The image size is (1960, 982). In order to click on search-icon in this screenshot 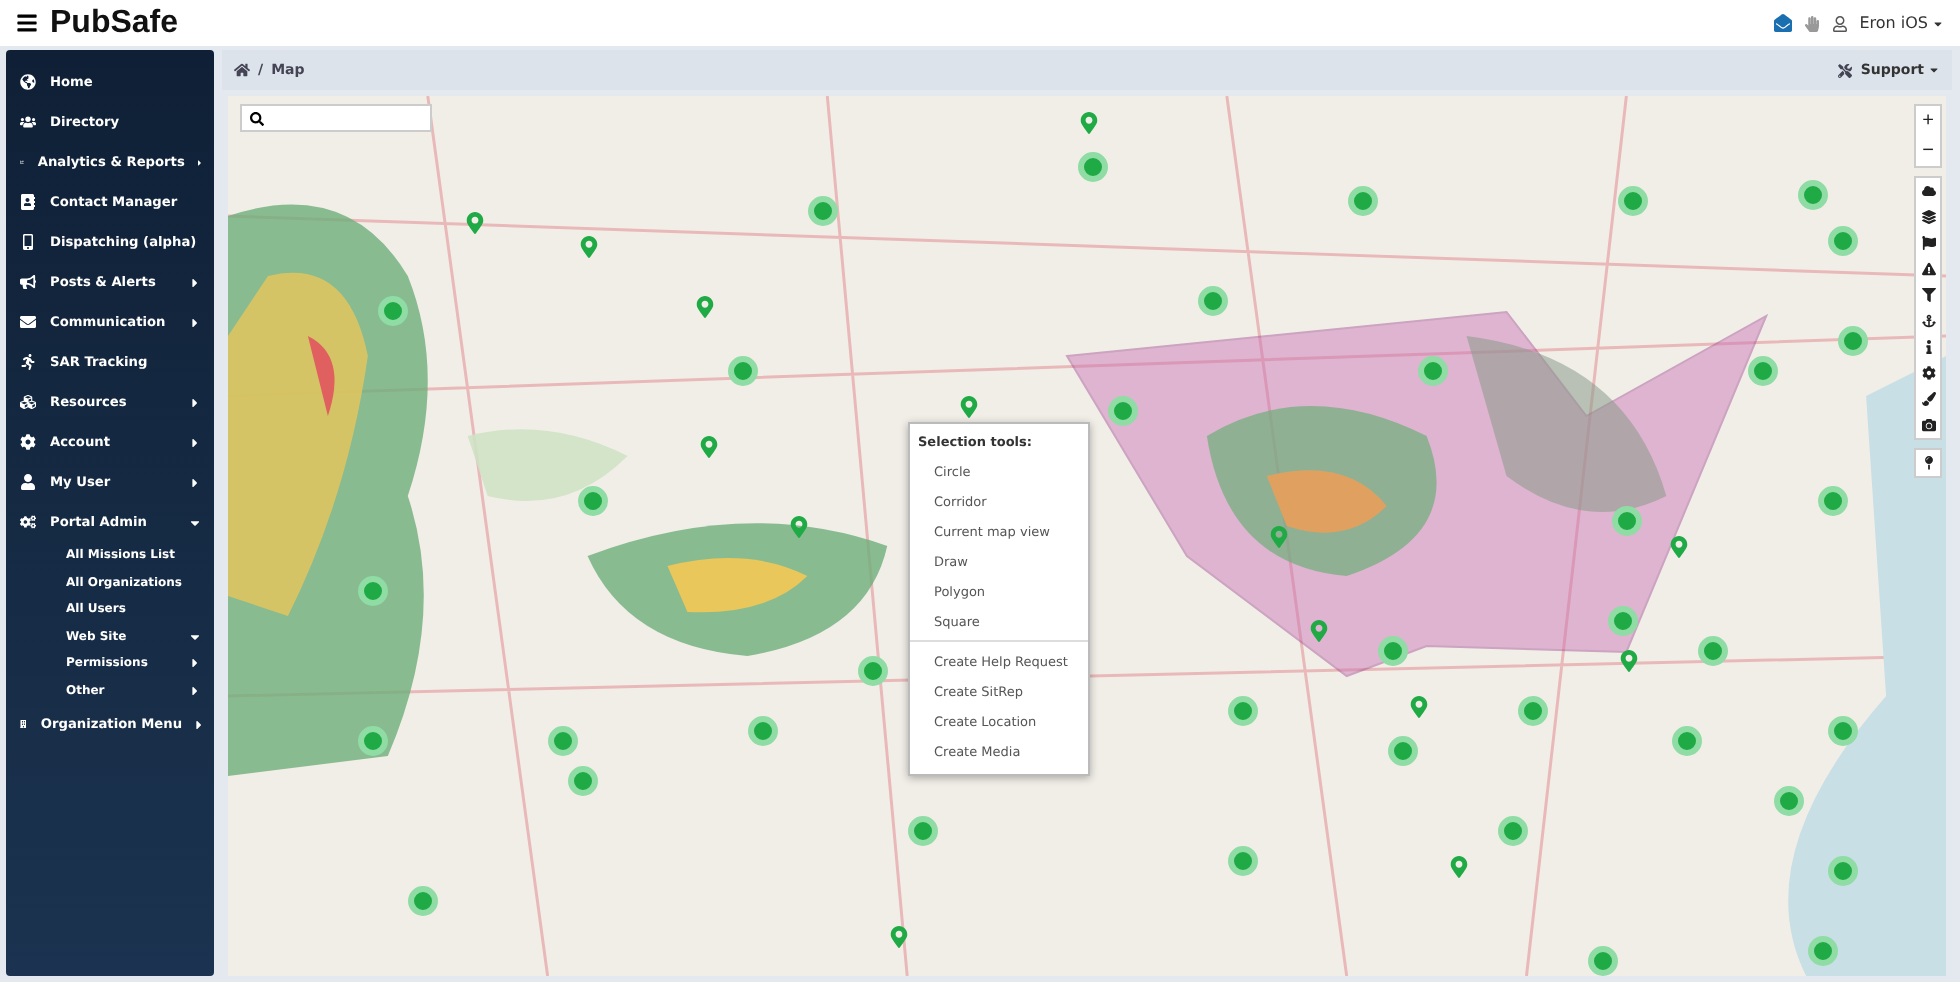, I will do `click(257, 118)`.